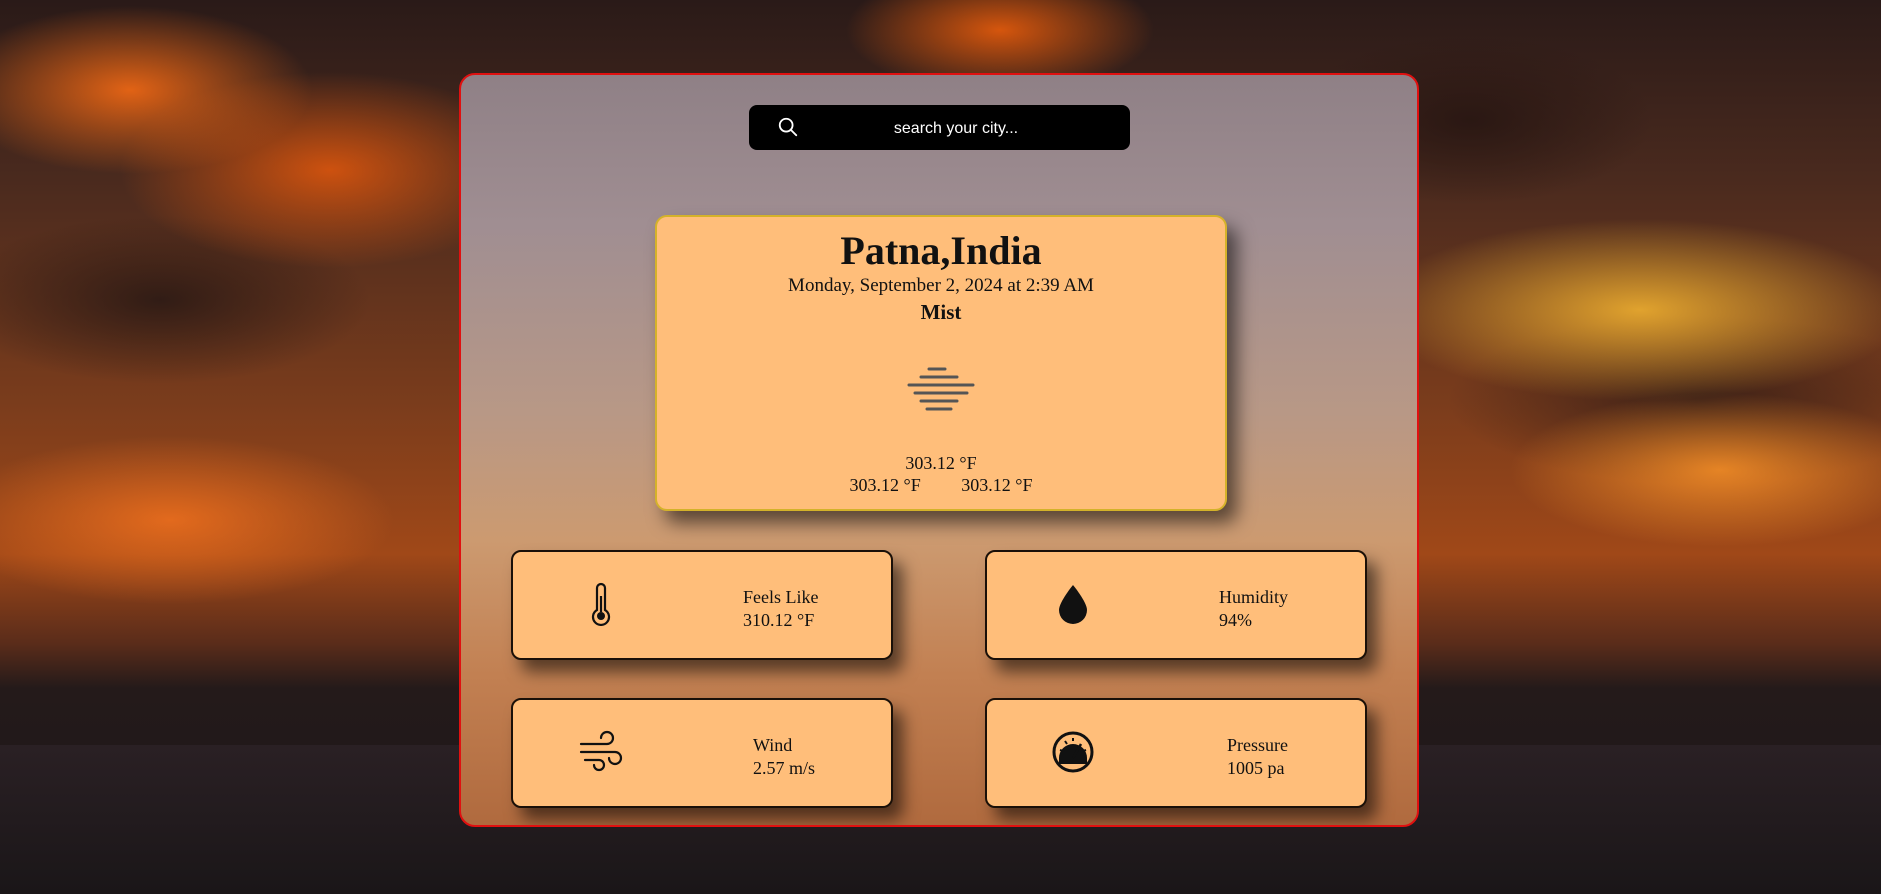 This screenshot has width=1881, height=894. I want to click on pressure-label: Pressure, so click(1257, 745).